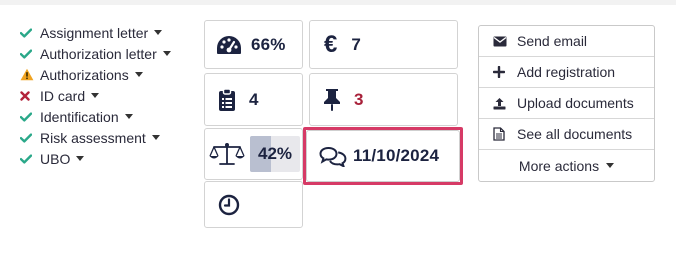  I want to click on see-all-documents-label: See all documents, so click(575, 134).